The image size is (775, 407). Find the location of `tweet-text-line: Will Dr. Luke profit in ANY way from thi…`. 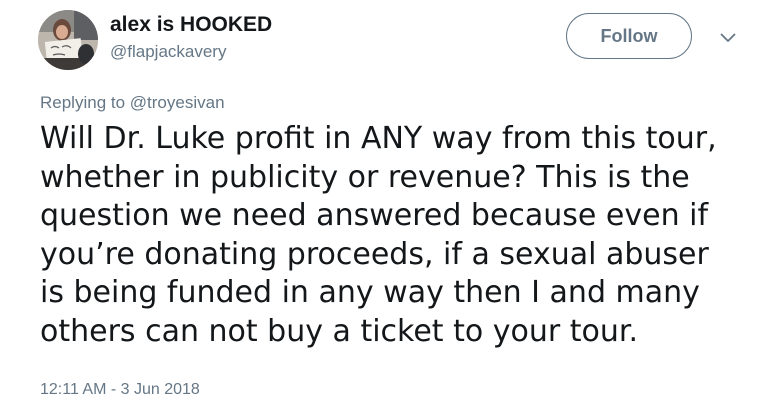

tweet-text-line: Will Dr. Luke profit in ANY way from thi… is located at coordinates (378, 138).